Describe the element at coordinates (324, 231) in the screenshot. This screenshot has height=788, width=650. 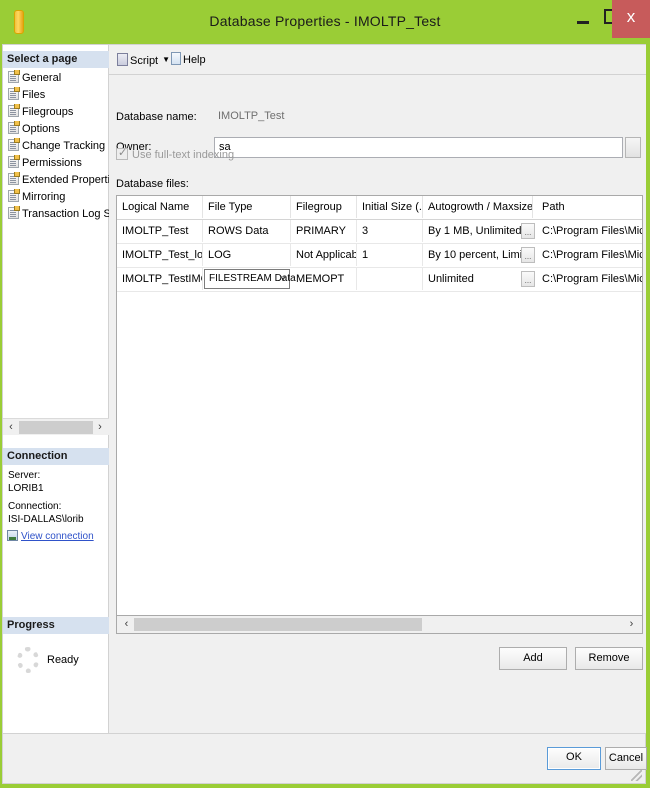
I see `cell-filegroup: PRIMARY` at that location.